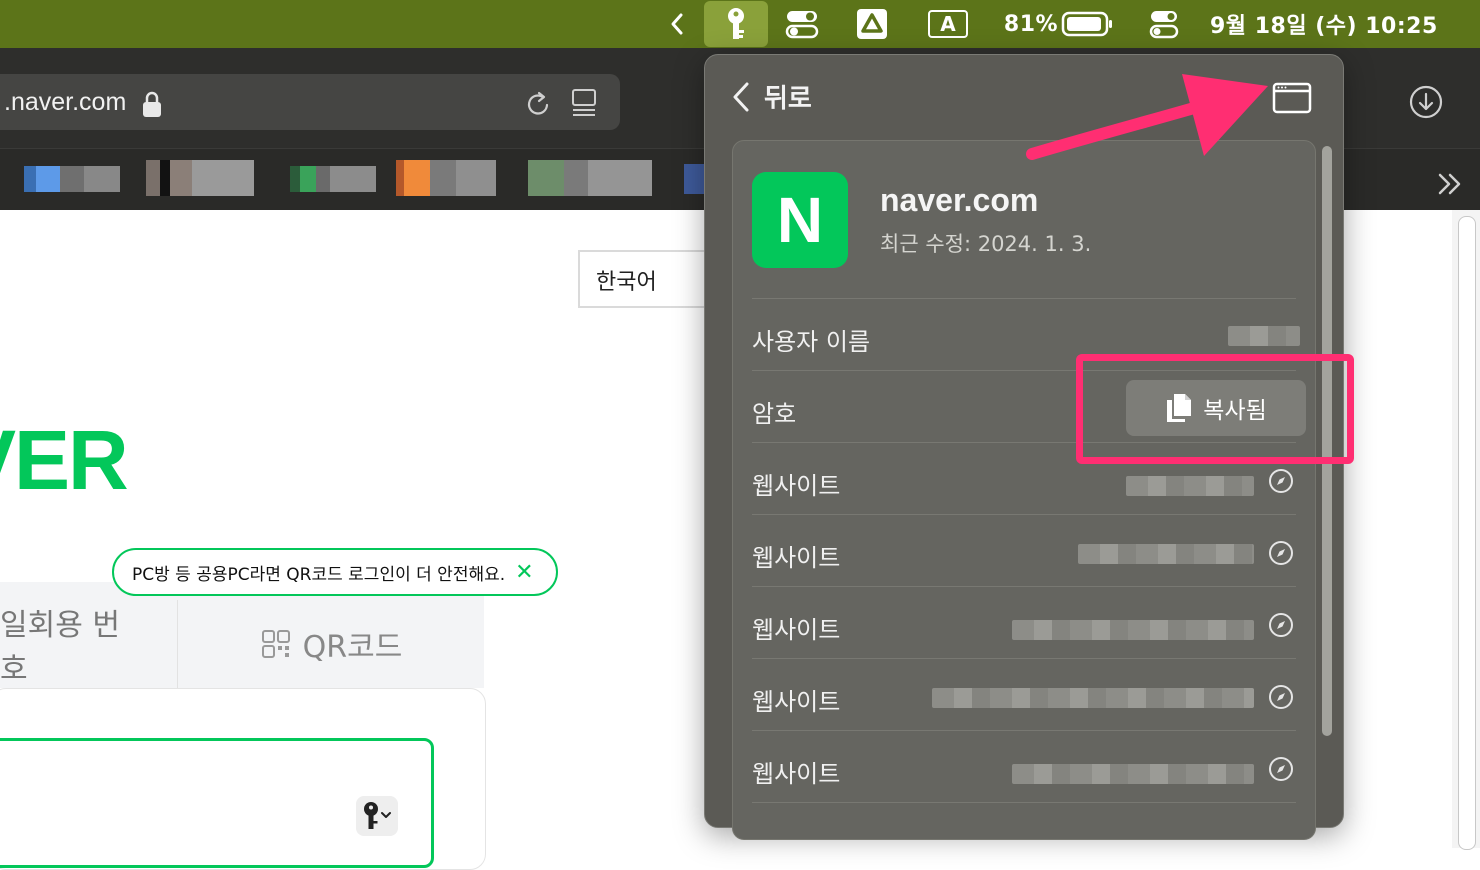 Image resolution: width=1480 pixels, height=870 pixels. Describe the element at coordinates (1164, 24) in the screenshot. I see `control-center-icon` at that location.